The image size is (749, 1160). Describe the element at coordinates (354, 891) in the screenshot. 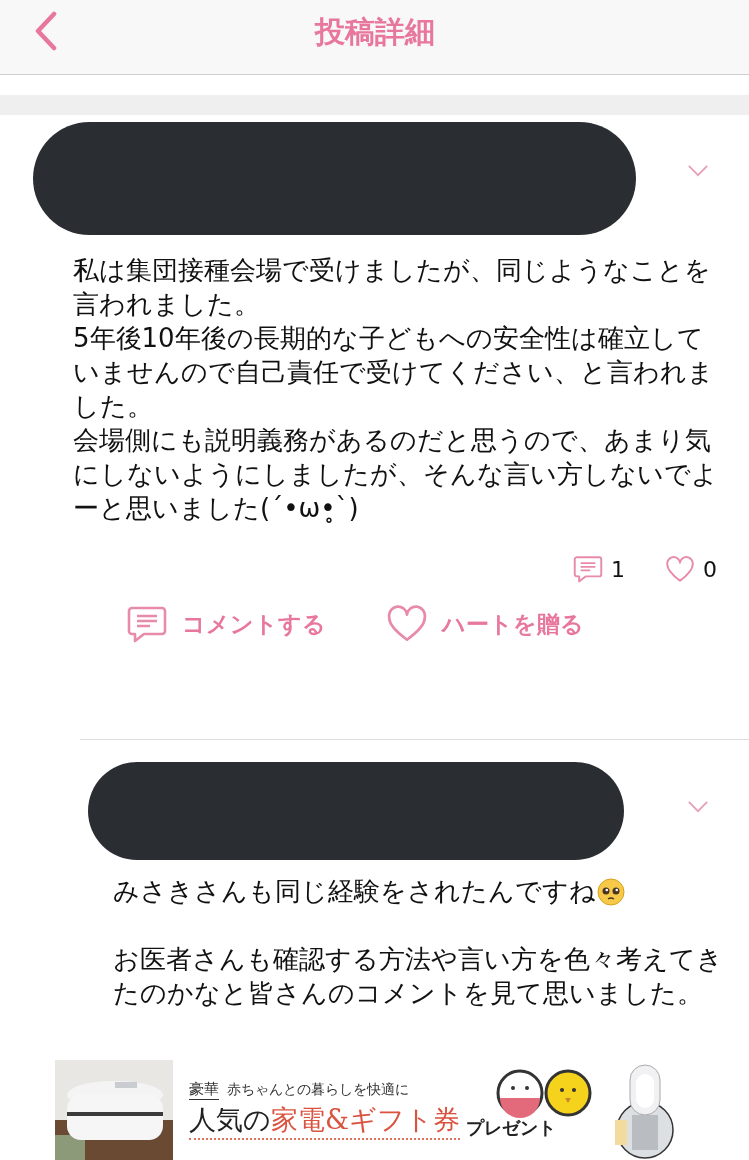

I see `reply-text: みさきさんも同じ経験をされたんですね` at that location.